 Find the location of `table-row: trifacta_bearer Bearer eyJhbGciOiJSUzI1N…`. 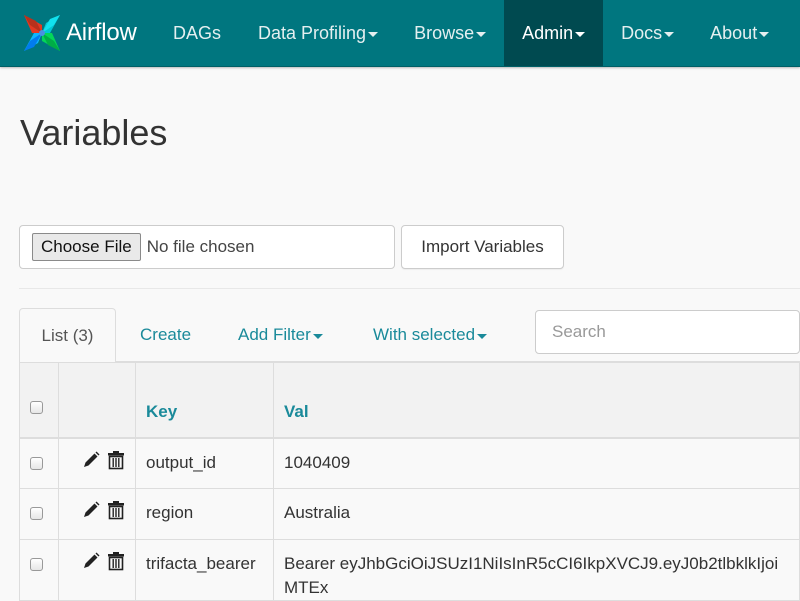

table-row: trifacta_bearer Bearer eyJhbGciOiJSUzI1N… is located at coordinates (409, 570).